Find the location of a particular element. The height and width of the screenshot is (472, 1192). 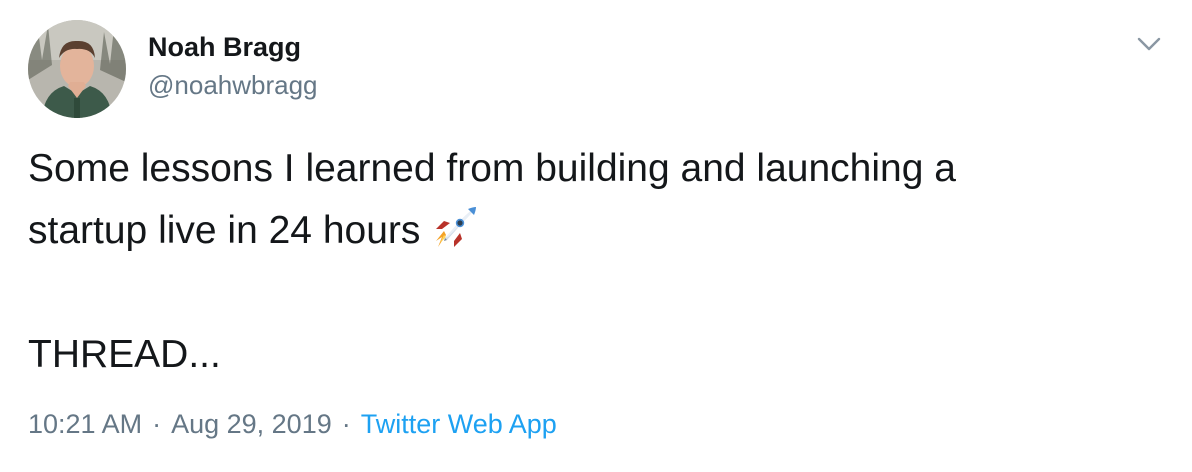

rocket-icon is located at coordinates (455, 228).